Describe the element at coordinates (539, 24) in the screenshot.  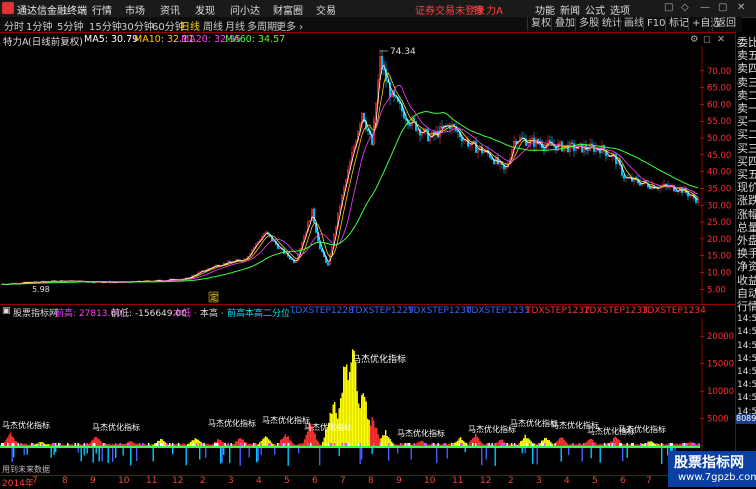
I see `tool-fuquan: 复权` at that location.